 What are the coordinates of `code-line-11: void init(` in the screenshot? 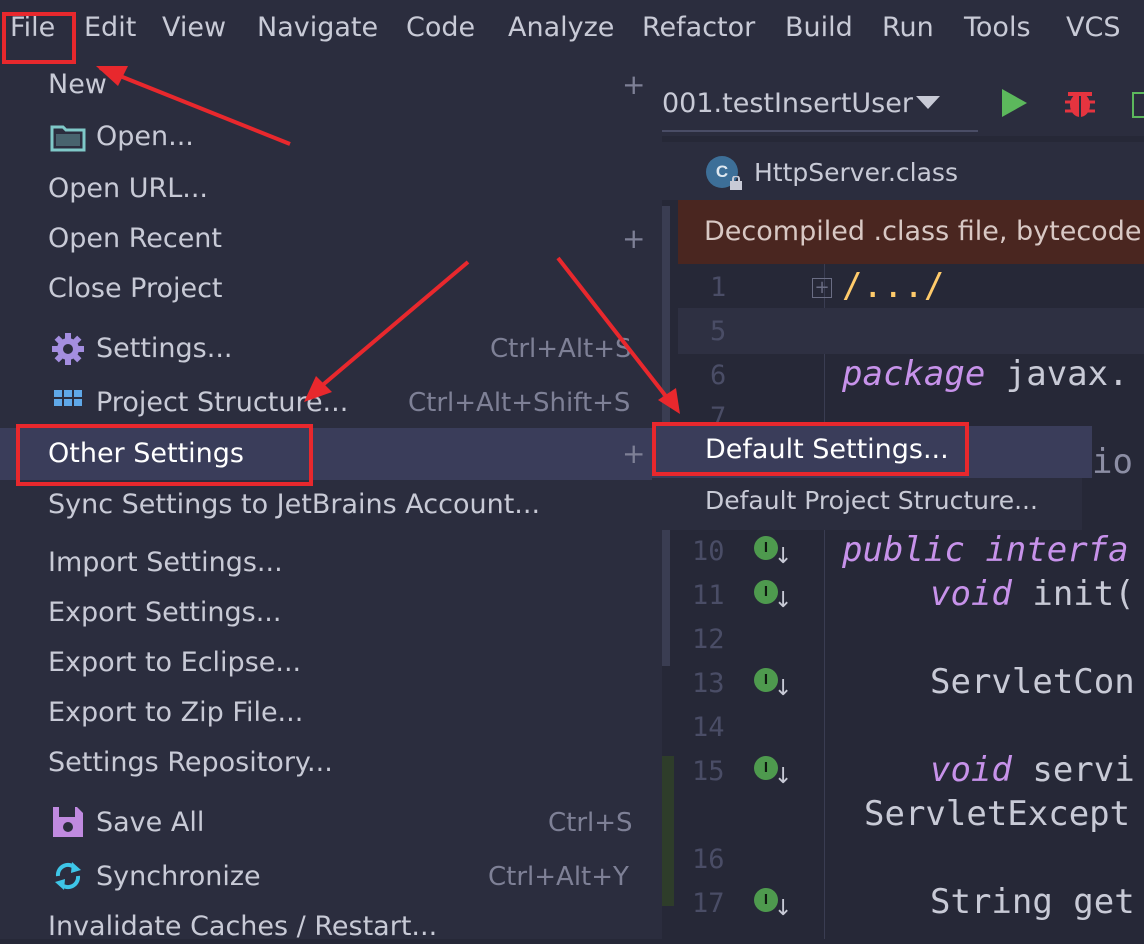 It's located at (1032, 594).